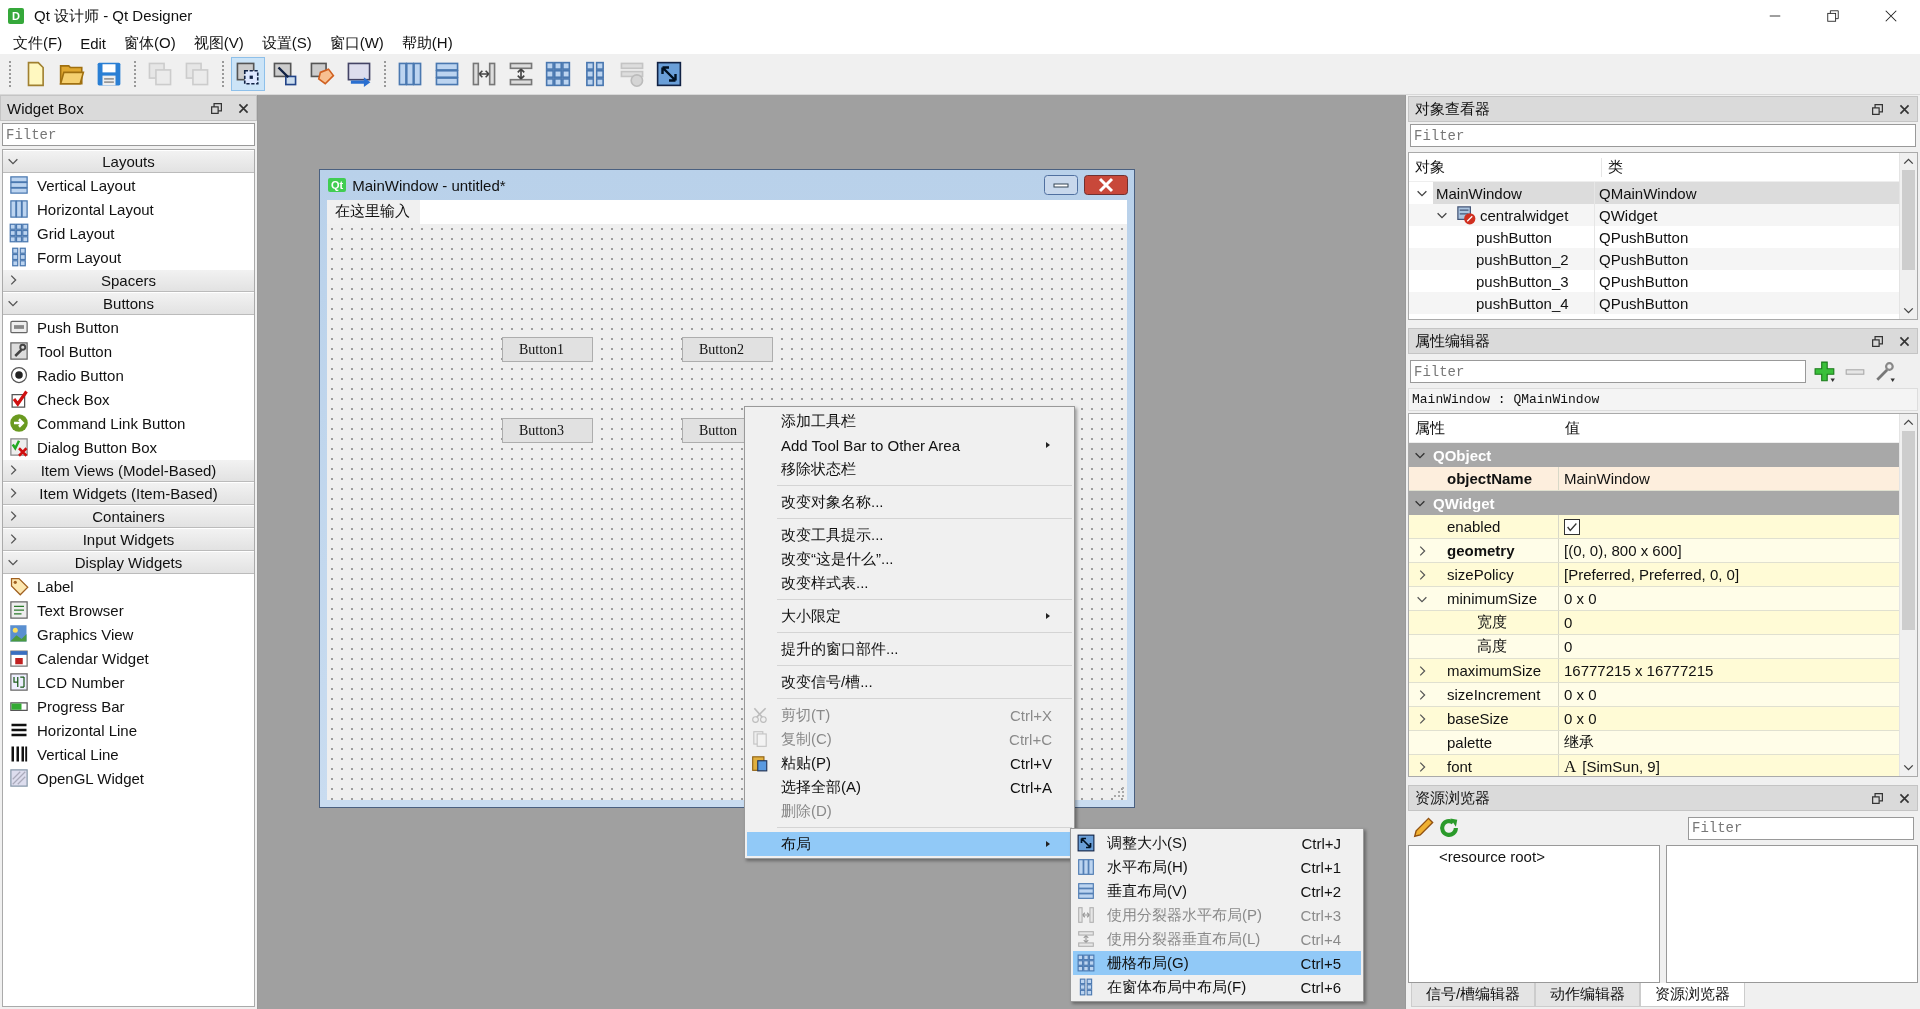 The height and width of the screenshot is (1009, 1920). Describe the element at coordinates (1607, 478) in the screenshot. I see `property-value: MainWindow` at that location.